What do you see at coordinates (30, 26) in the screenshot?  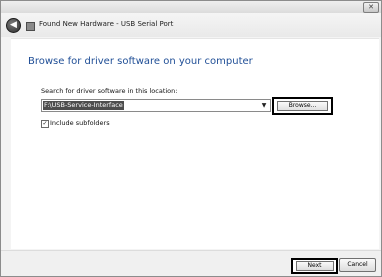 I see `hardware-device-icon` at bounding box center [30, 26].